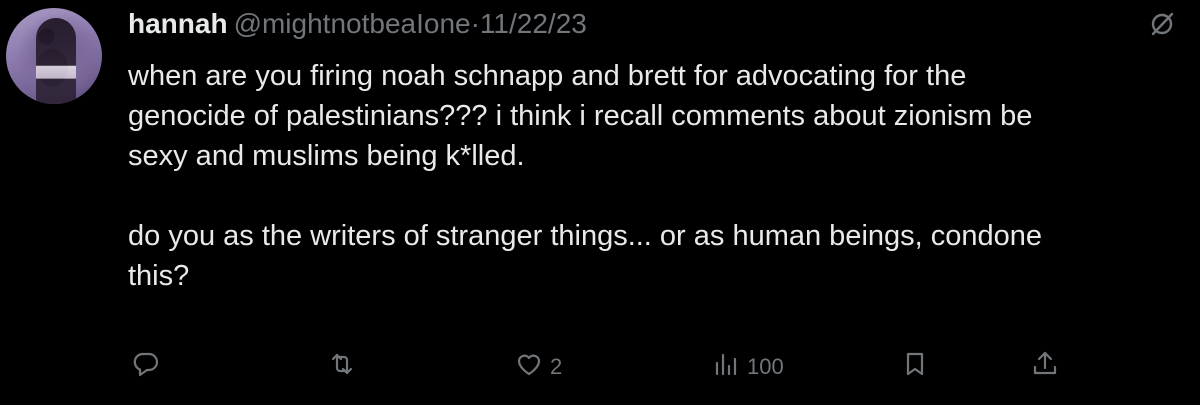 This screenshot has width=1200, height=405. I want to click on share-icon, so click(1045, 367).